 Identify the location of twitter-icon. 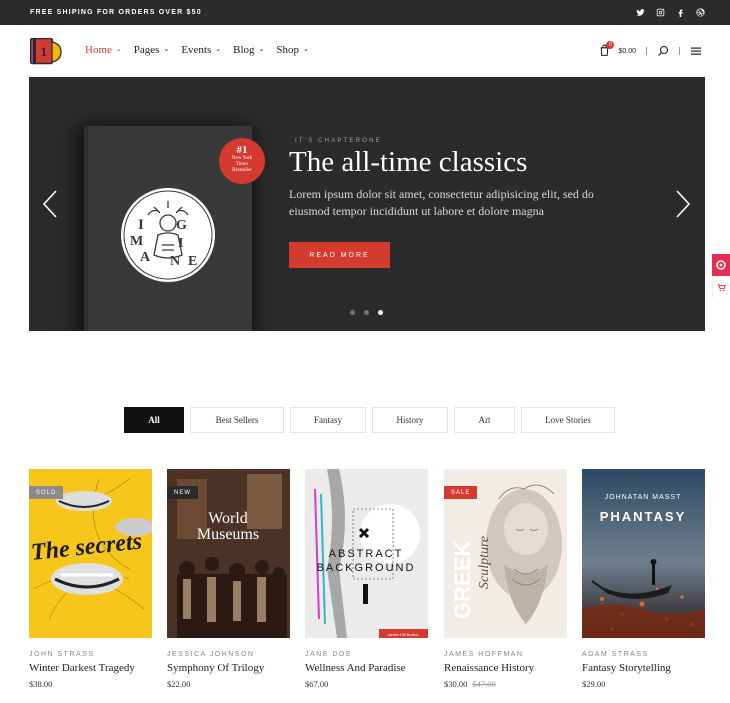
(640, 12).